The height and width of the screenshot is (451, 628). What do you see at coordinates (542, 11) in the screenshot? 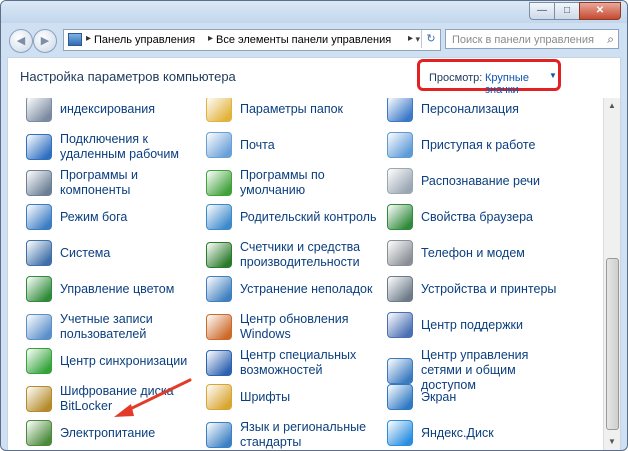
I see `minimize-button: —` at bounding box center [542, 11].